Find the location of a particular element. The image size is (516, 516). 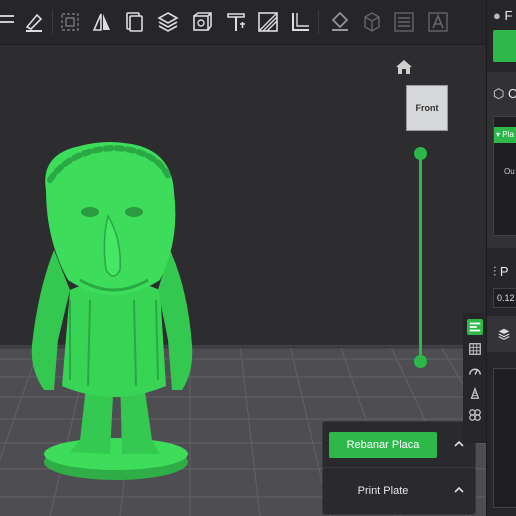

view-cube-label: Front is located at coordinates (427, 108).